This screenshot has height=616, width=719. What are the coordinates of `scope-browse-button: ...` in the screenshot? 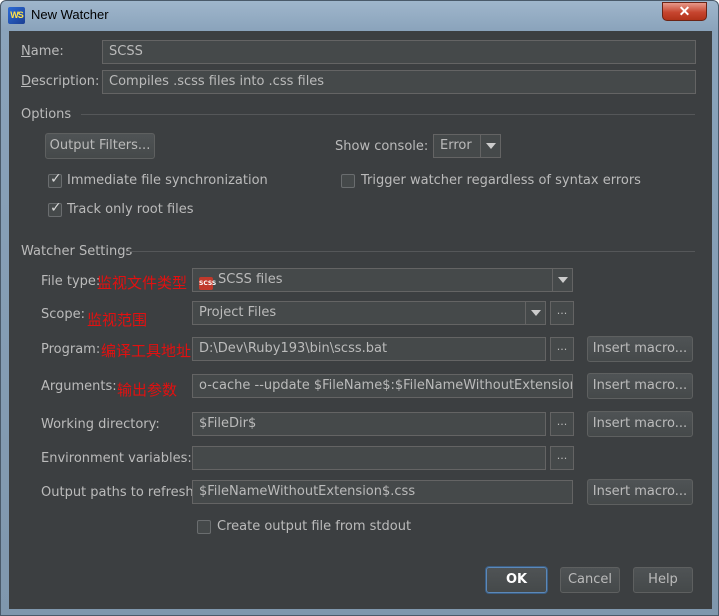 It's located at (562, 313).